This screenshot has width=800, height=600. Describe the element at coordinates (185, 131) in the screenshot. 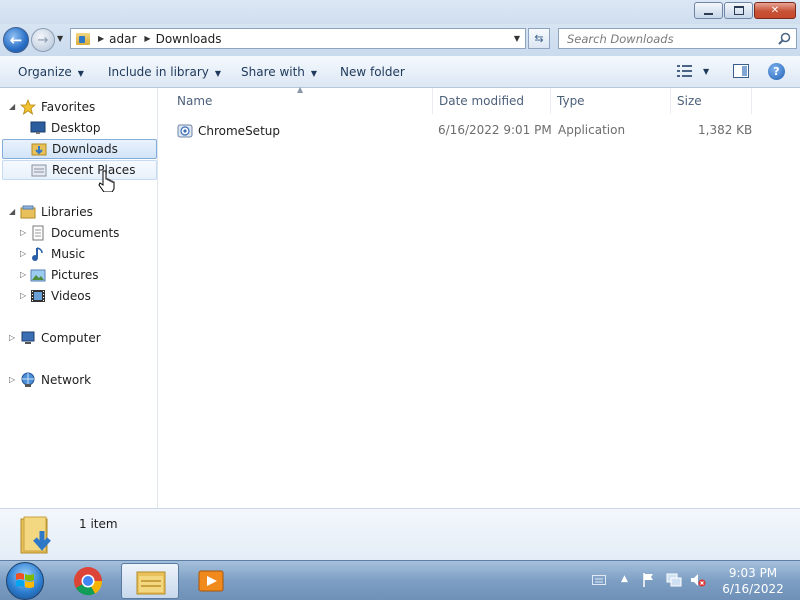

I see `chrome-setup-icon` at that location.